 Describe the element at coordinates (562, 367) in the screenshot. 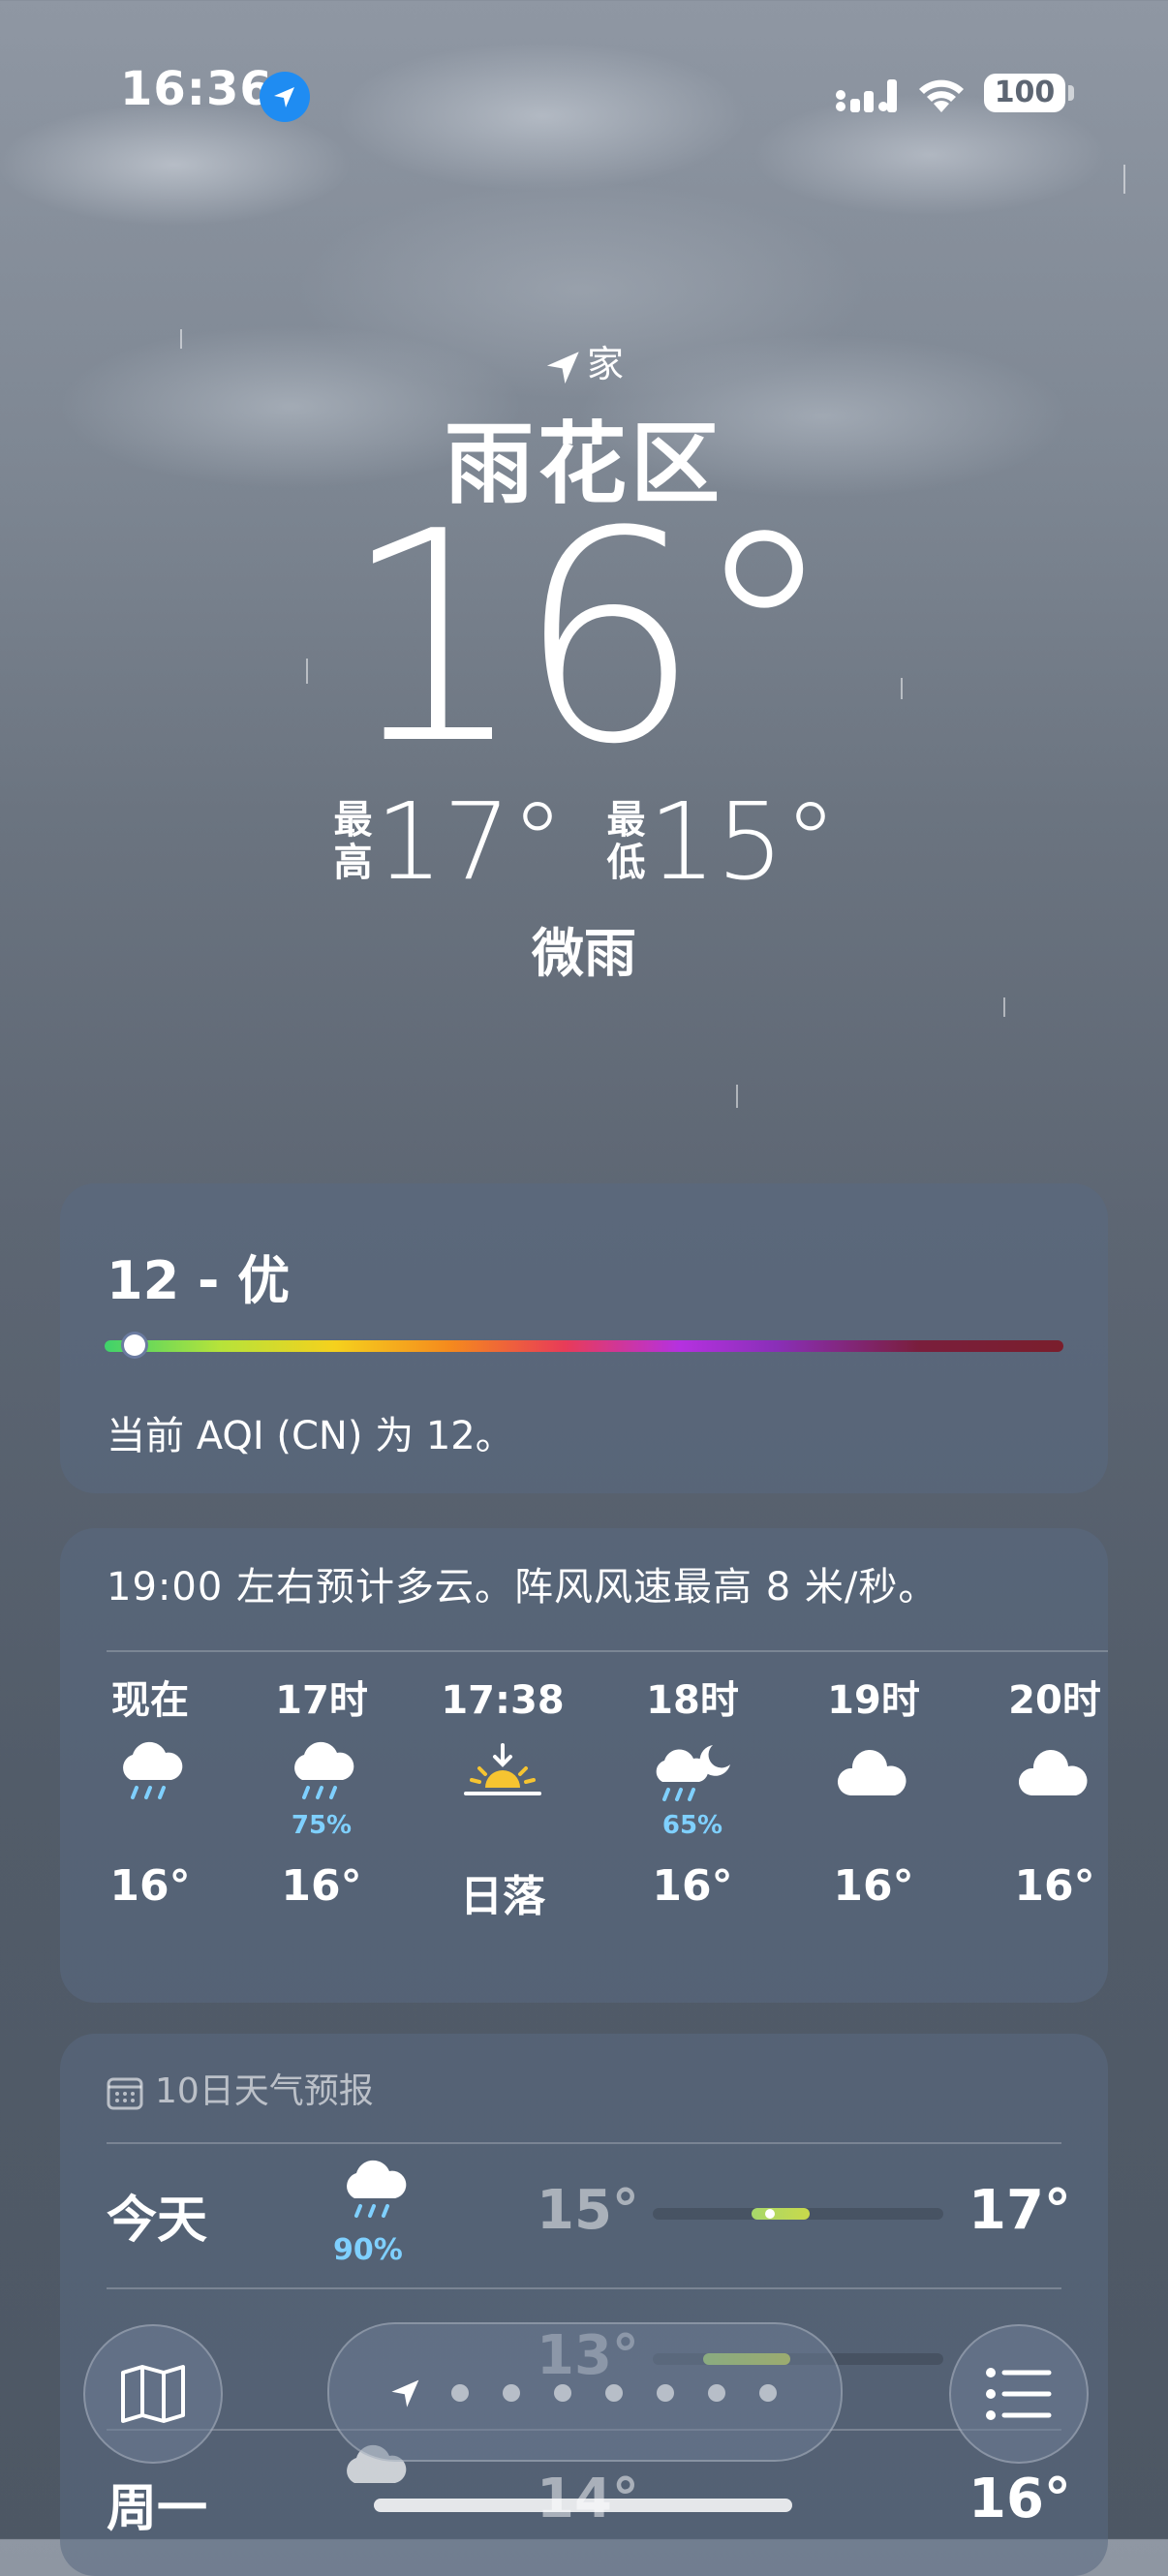

I see `location-arrow-icon` at that location.